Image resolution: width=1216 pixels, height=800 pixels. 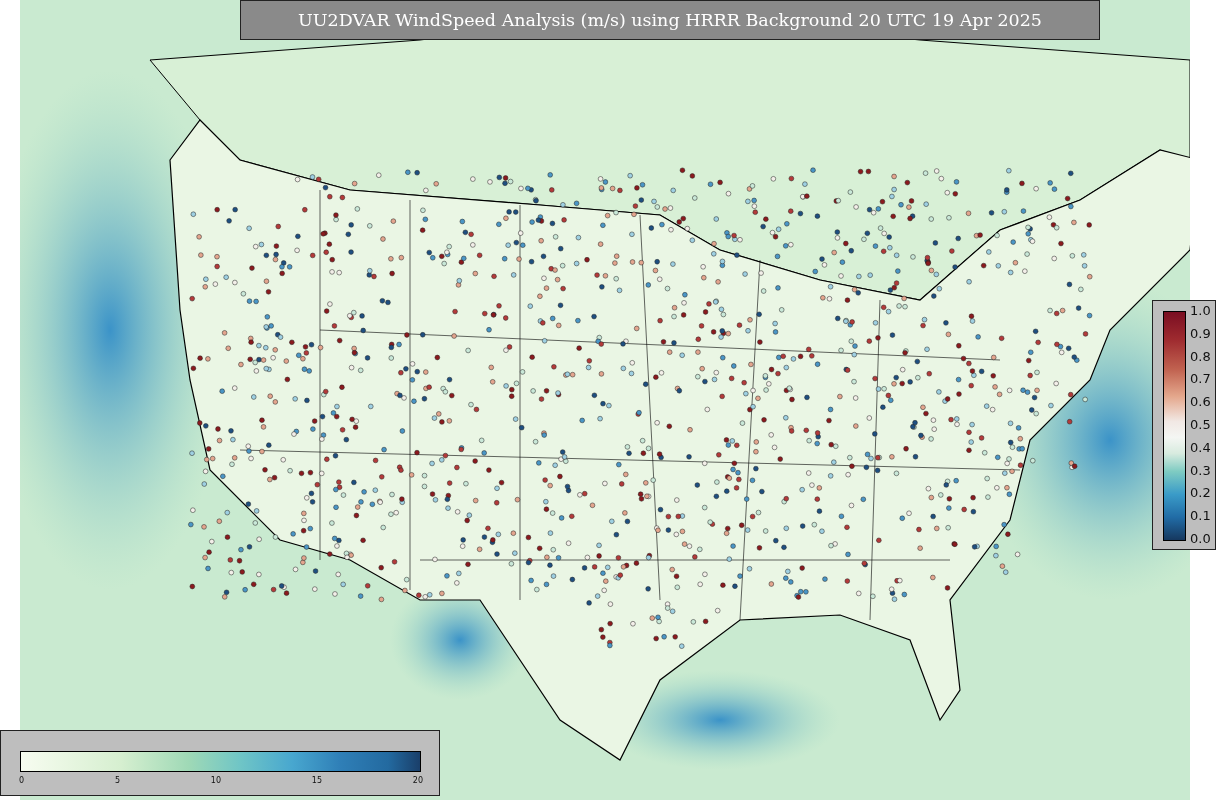 I want to click on colorbar-tick-label: 15, so click(x=316, y=780).